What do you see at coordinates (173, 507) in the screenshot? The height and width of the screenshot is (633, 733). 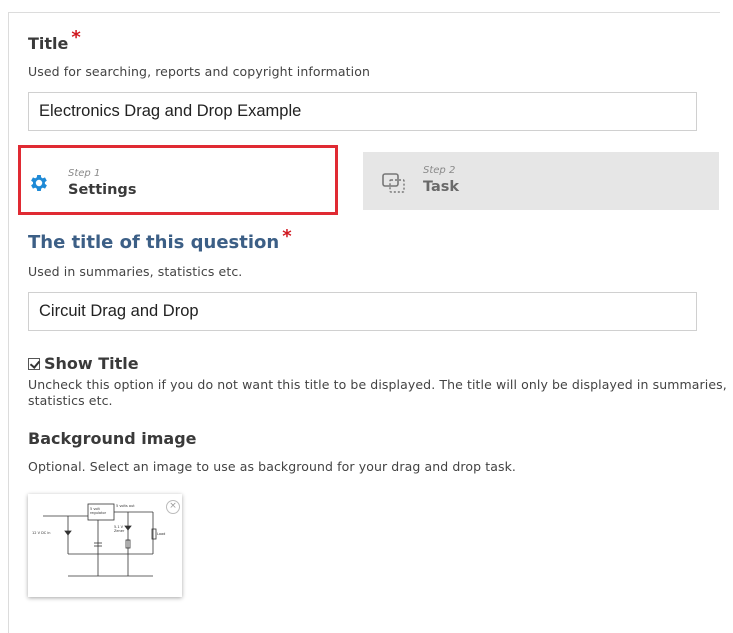 I see `remove-image-icon: ×` at bounding box center [173, 507].